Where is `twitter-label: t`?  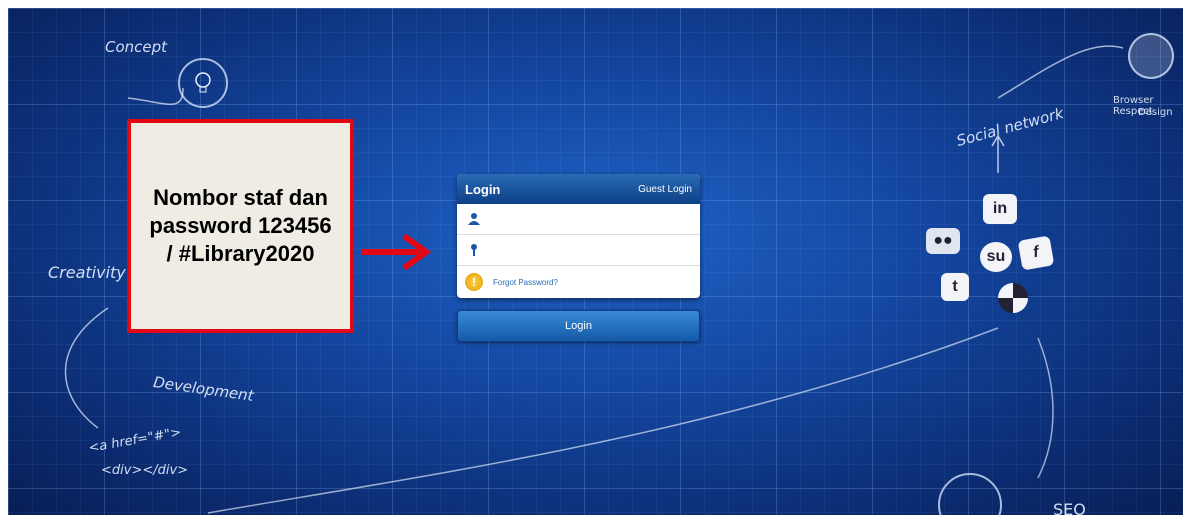
twitter-label: t is located at coordinates (955, 286).